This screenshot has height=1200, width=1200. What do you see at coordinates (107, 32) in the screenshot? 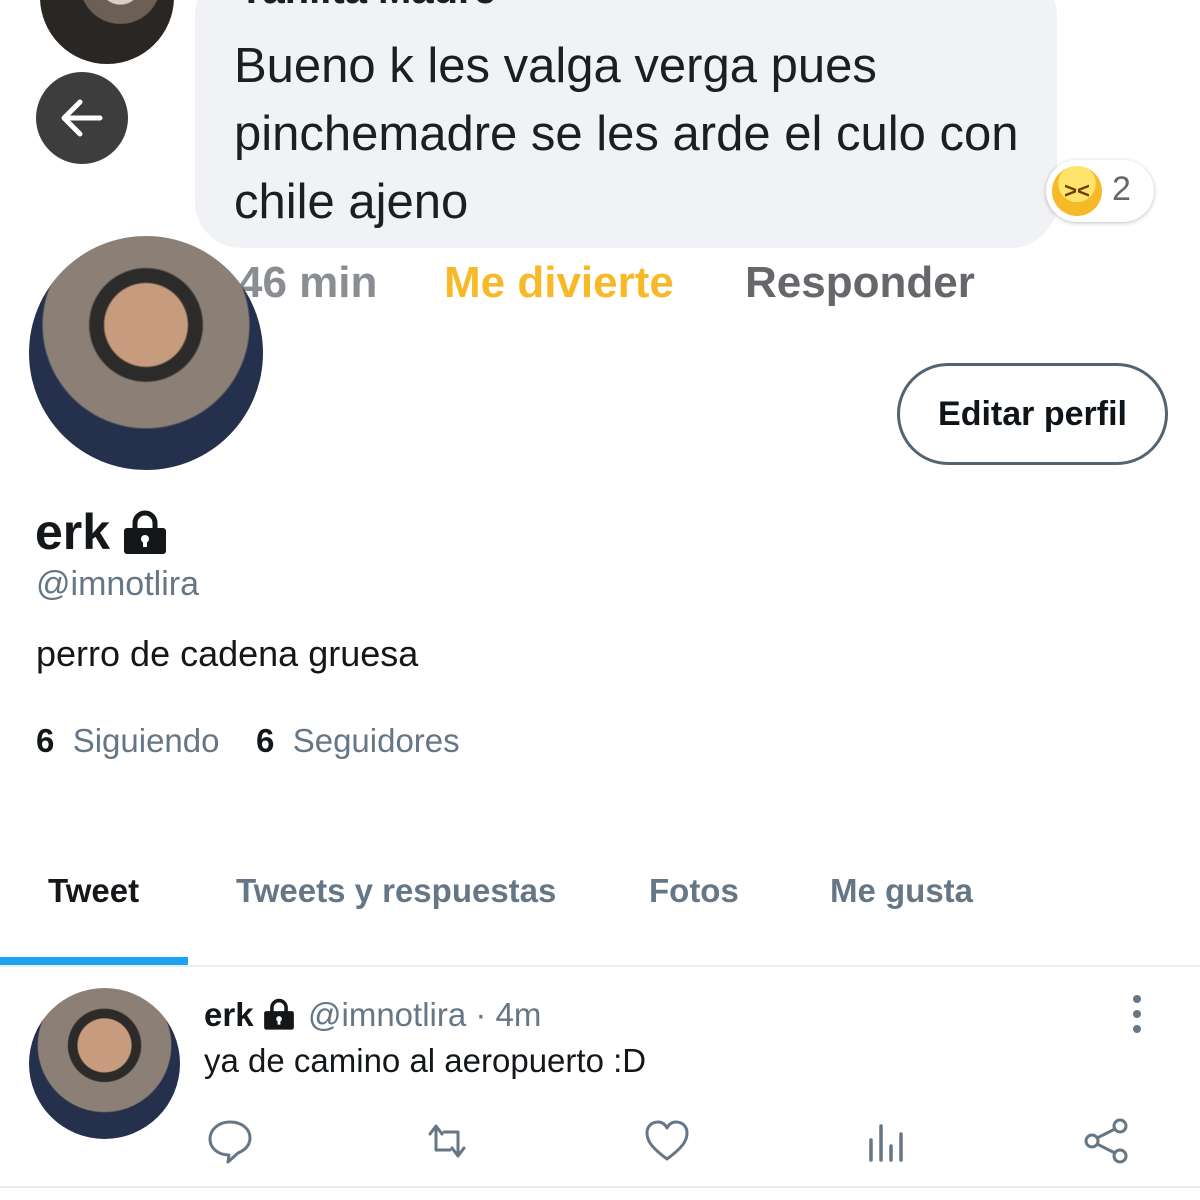
I see `commenter-avatar` at bounding box center [107, 32].